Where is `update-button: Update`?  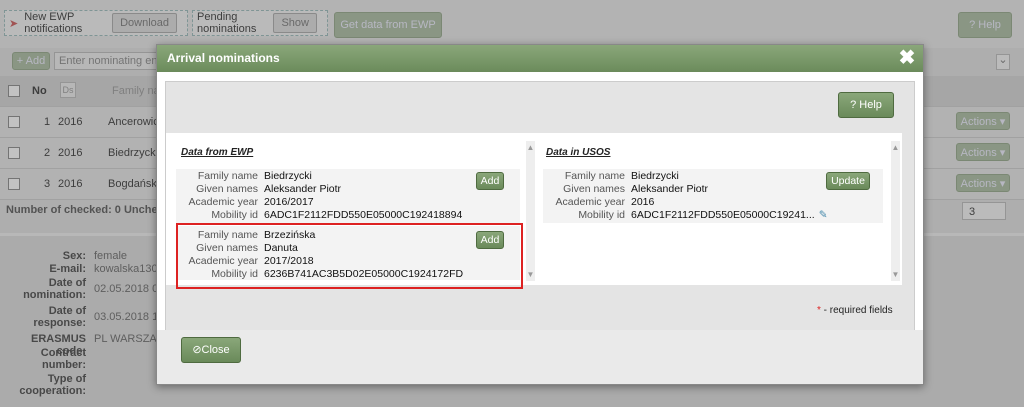
update-button: Update is located at coordinates (848, 181).